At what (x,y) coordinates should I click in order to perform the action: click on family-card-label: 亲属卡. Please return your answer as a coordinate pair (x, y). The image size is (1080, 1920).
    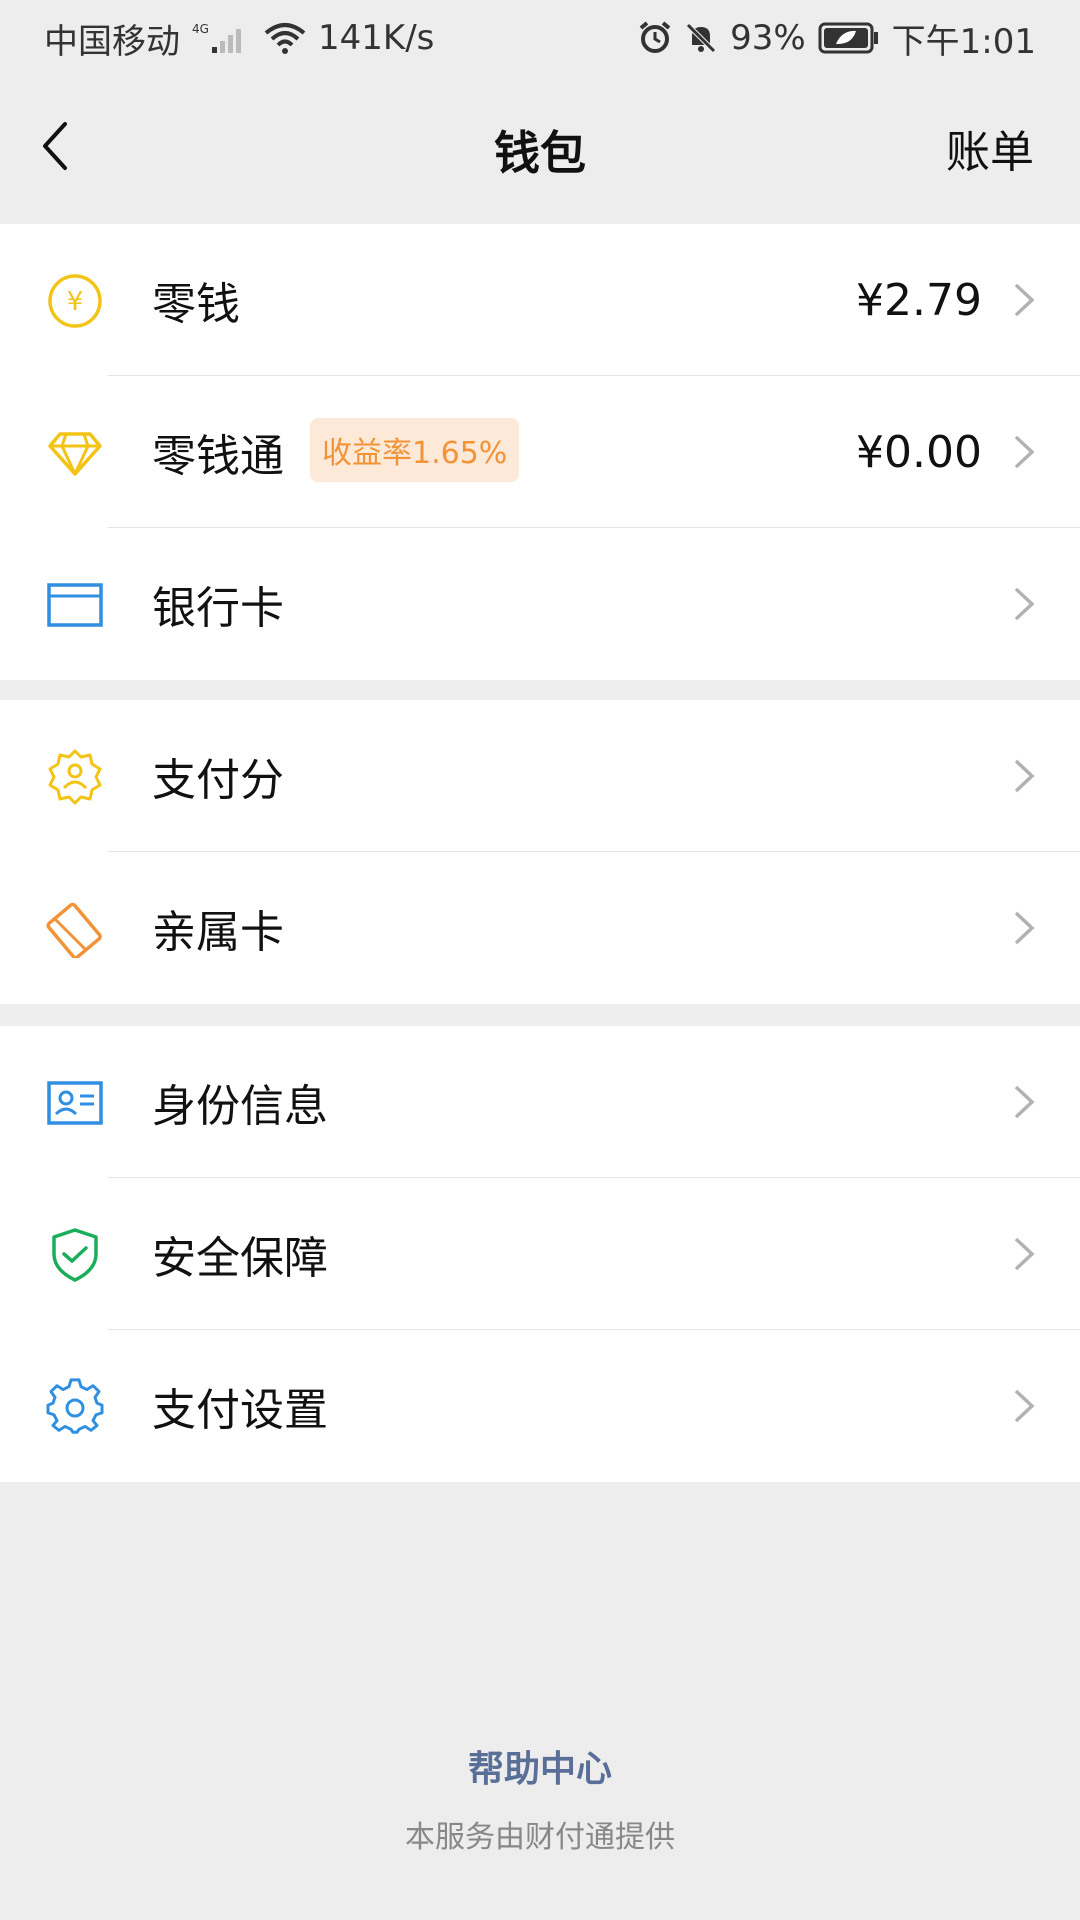
    Looking at the image, I should click on (218, 932).